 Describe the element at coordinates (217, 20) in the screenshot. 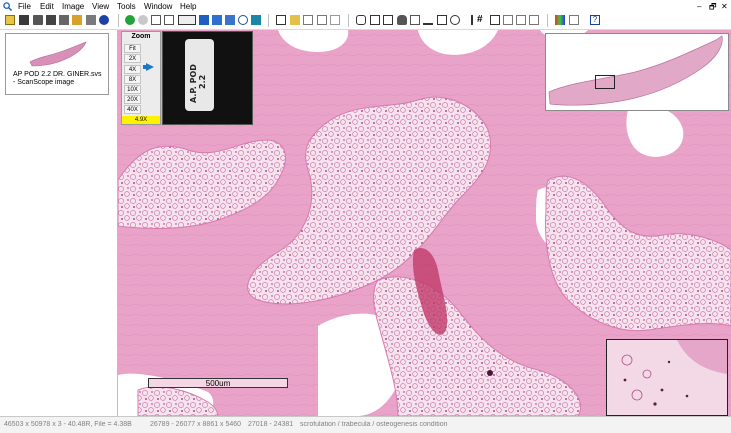

I see `overview-icon` at that location.